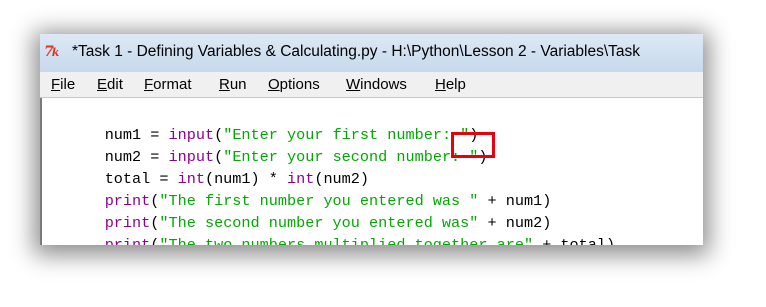 This screenshot has width=766, height=307. I want to click on menu-help: Help, so click(450, 84).